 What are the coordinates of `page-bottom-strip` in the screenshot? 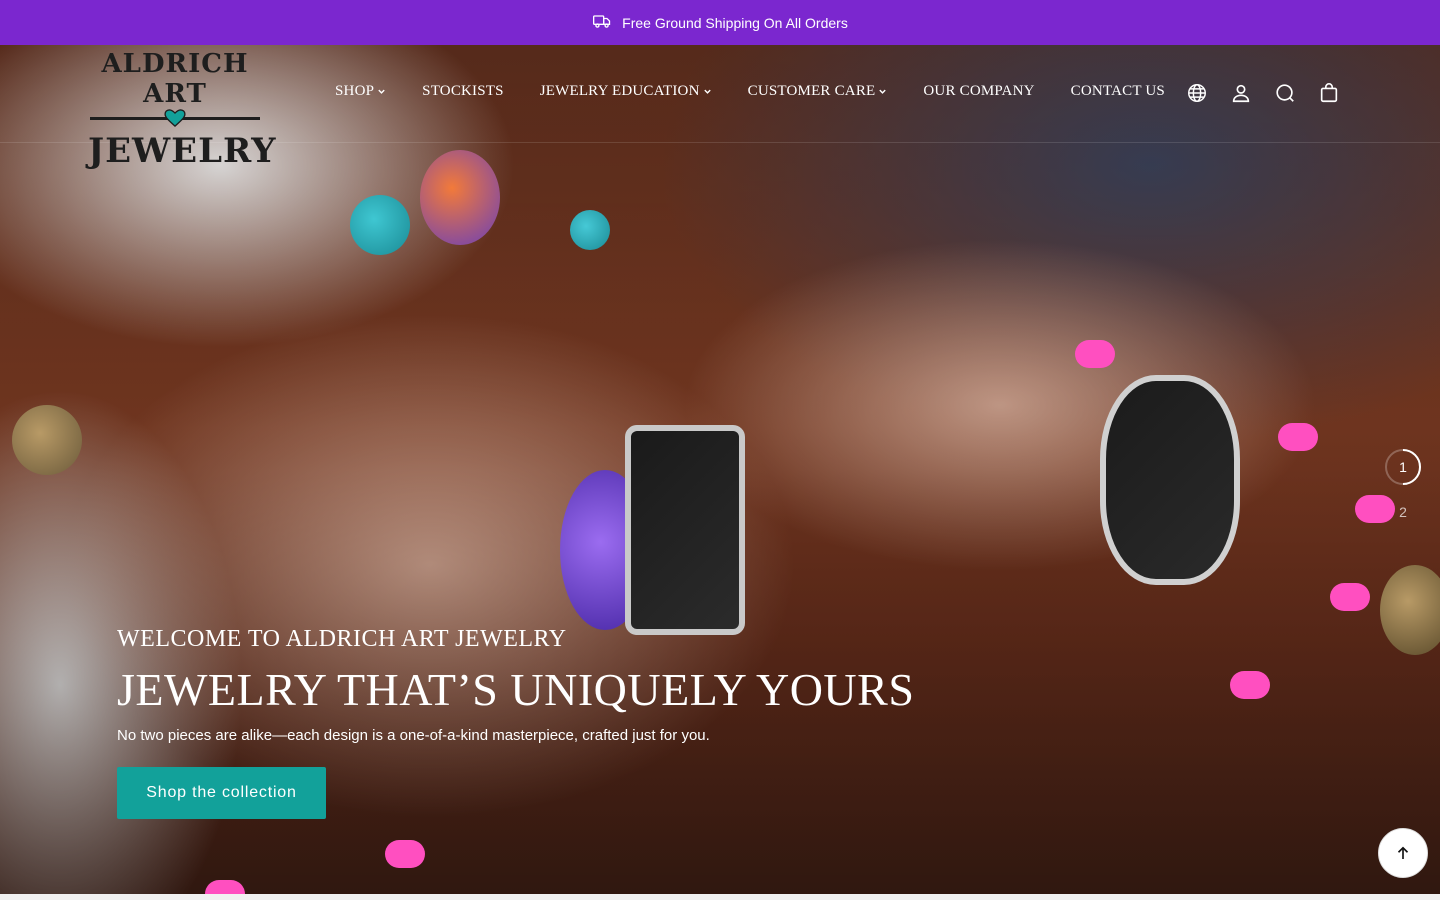 It's located at (720, 897).